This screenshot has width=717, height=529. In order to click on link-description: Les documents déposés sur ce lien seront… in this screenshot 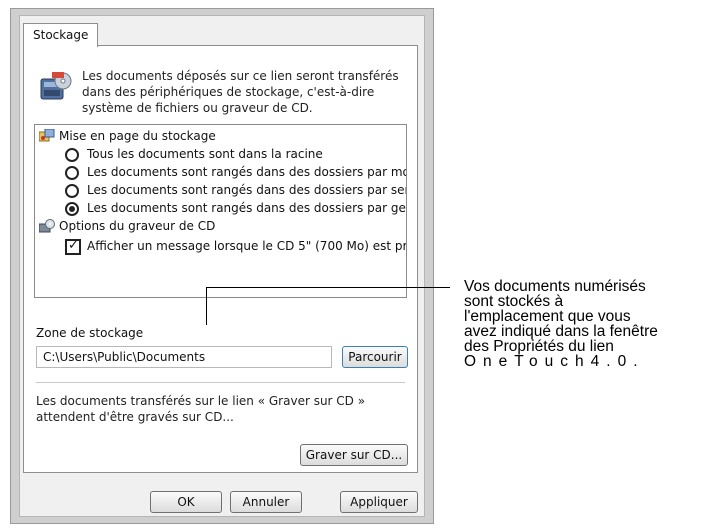, I will do `click(240, 92)`.